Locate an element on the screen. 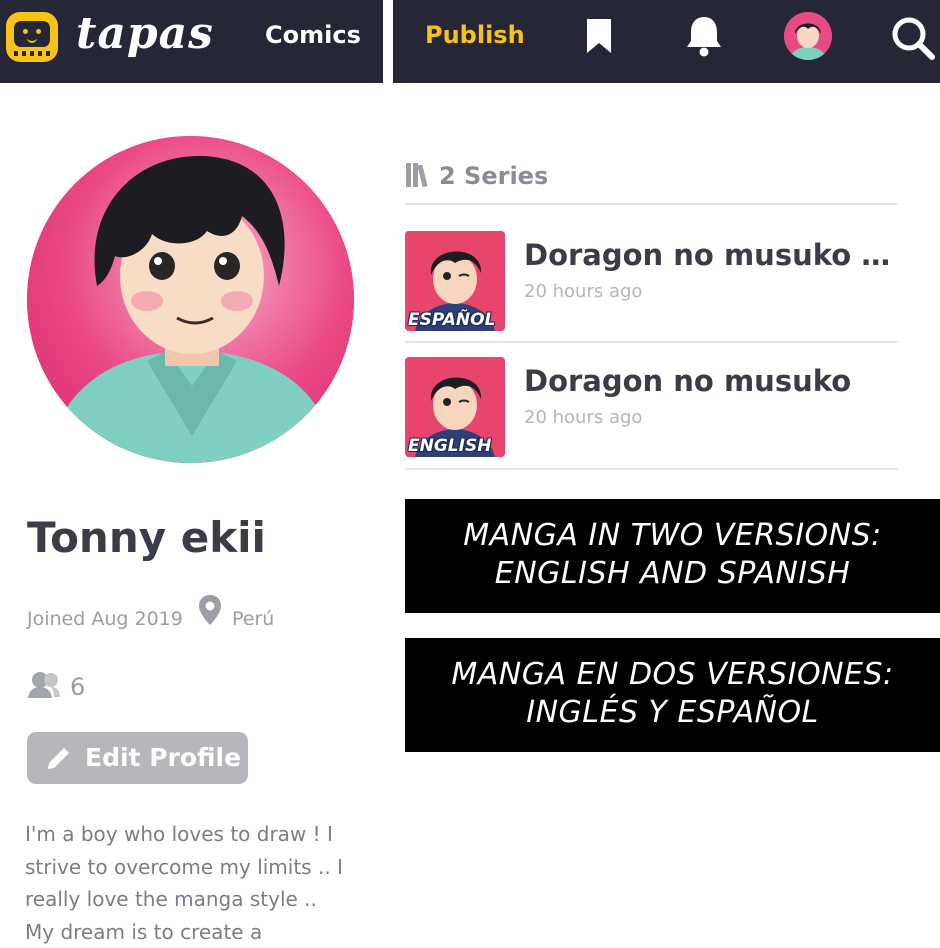 This screenshot has width=940, height=948. tapas-logo-icon is located at coordinates (32, 37).